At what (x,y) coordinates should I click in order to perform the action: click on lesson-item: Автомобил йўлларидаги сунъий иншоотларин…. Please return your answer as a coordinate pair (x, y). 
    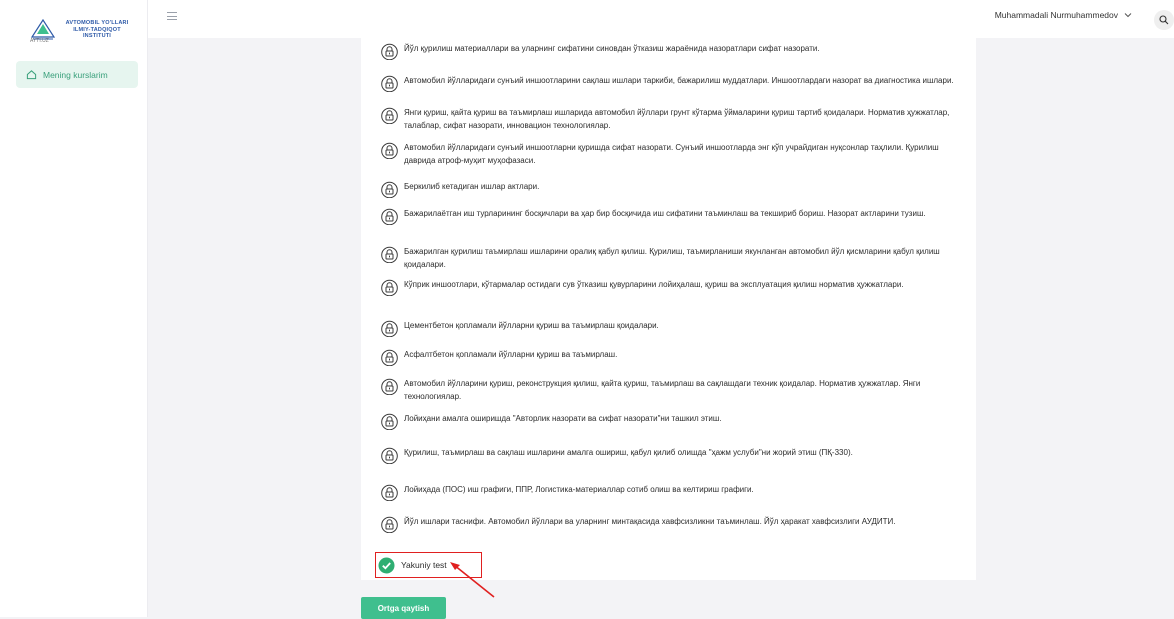
    Looking at the image, I should click on (671, 83).